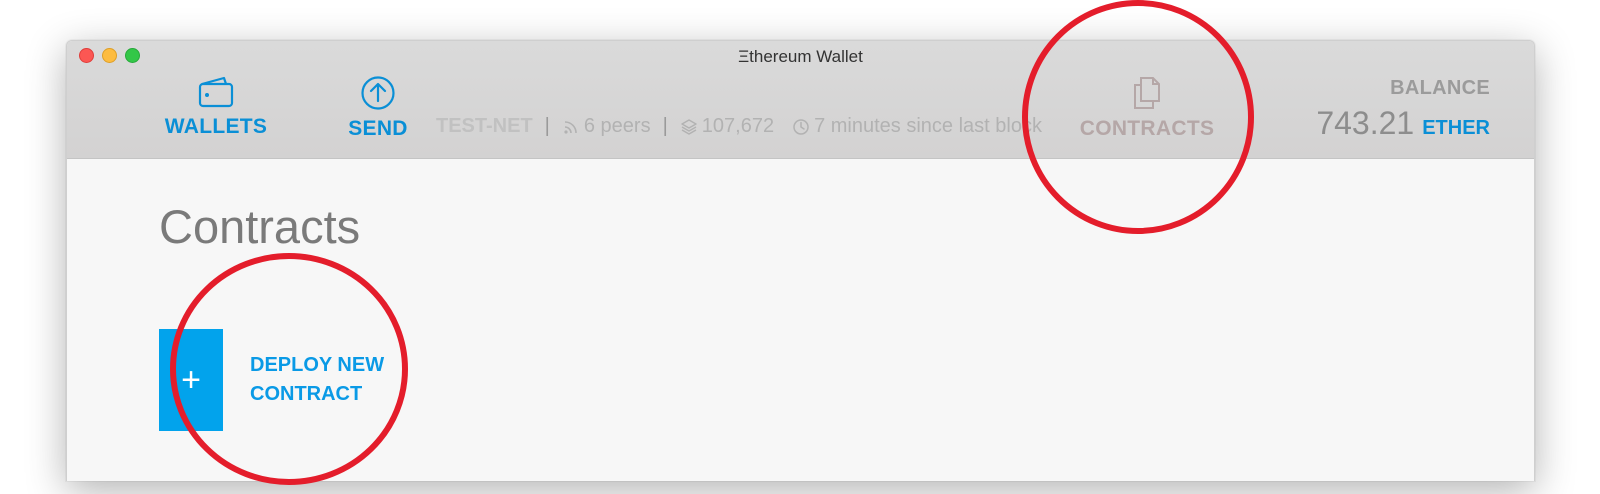  I want to click on arrow-up-circle-icon, so click(378, 93).